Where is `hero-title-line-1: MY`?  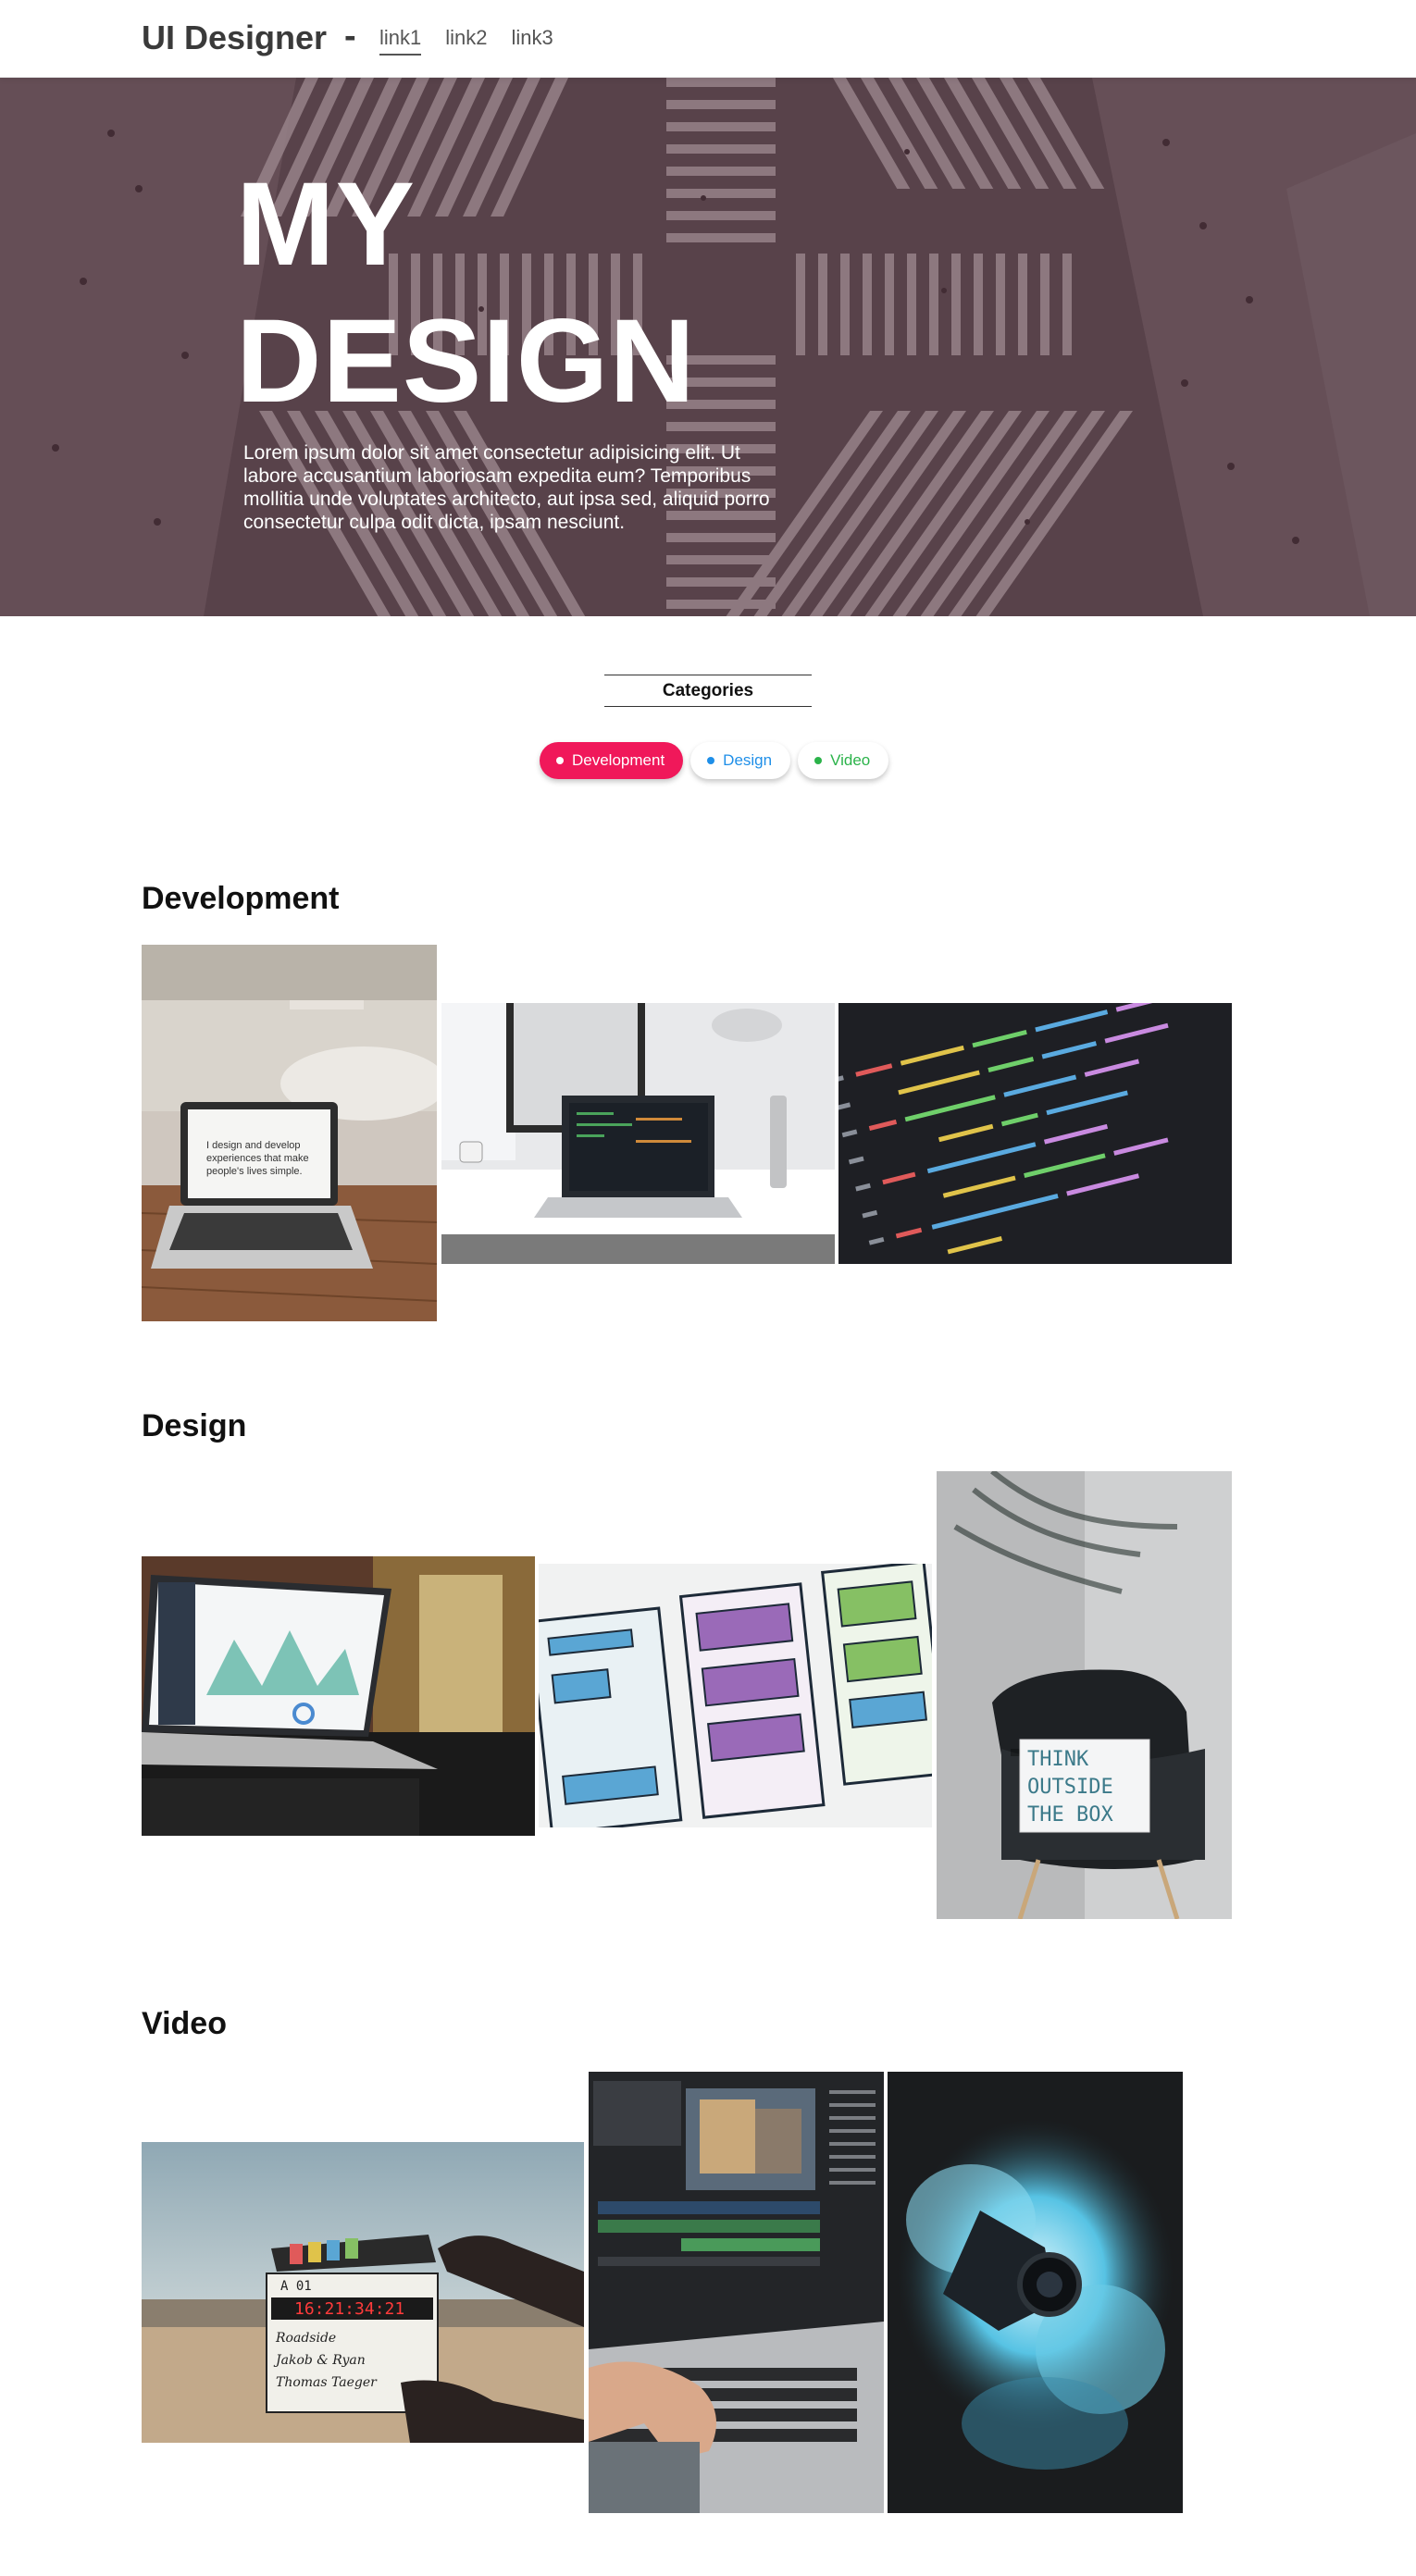 hero-title-line-1: MY is located at coordinates (326, 225).